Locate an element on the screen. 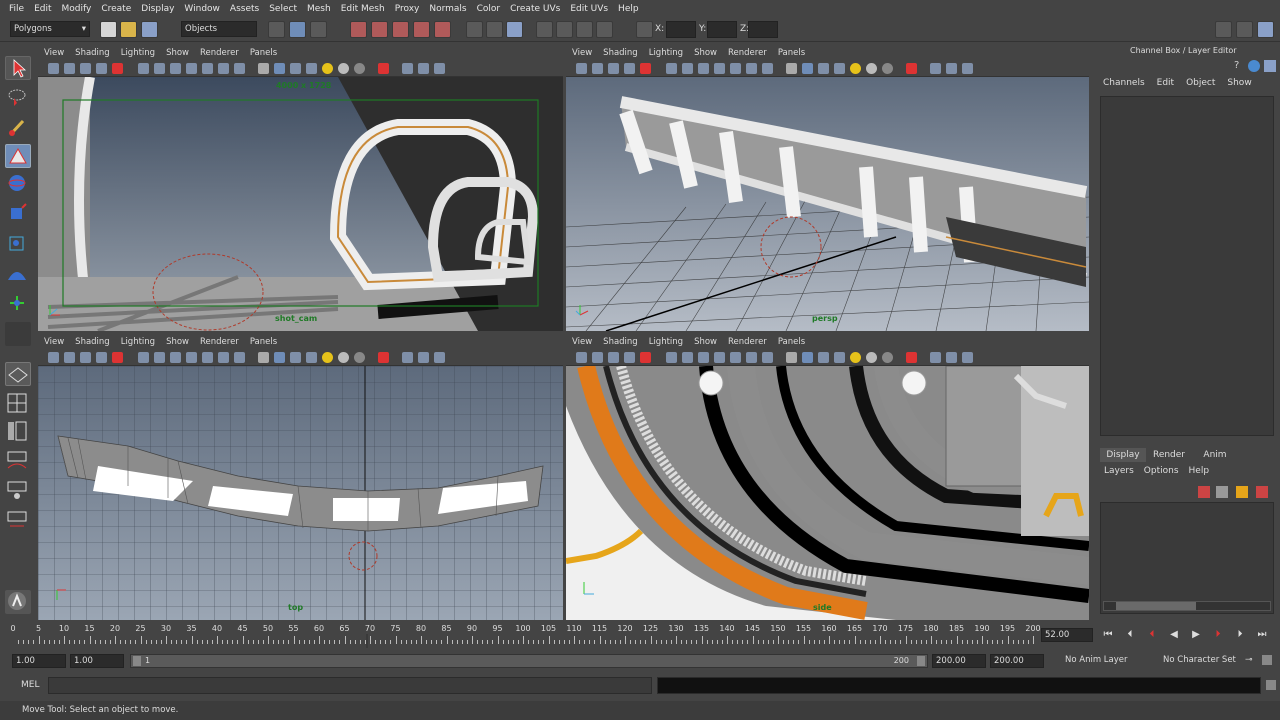  transform-mode-icon is located at coordinates (644, 29).